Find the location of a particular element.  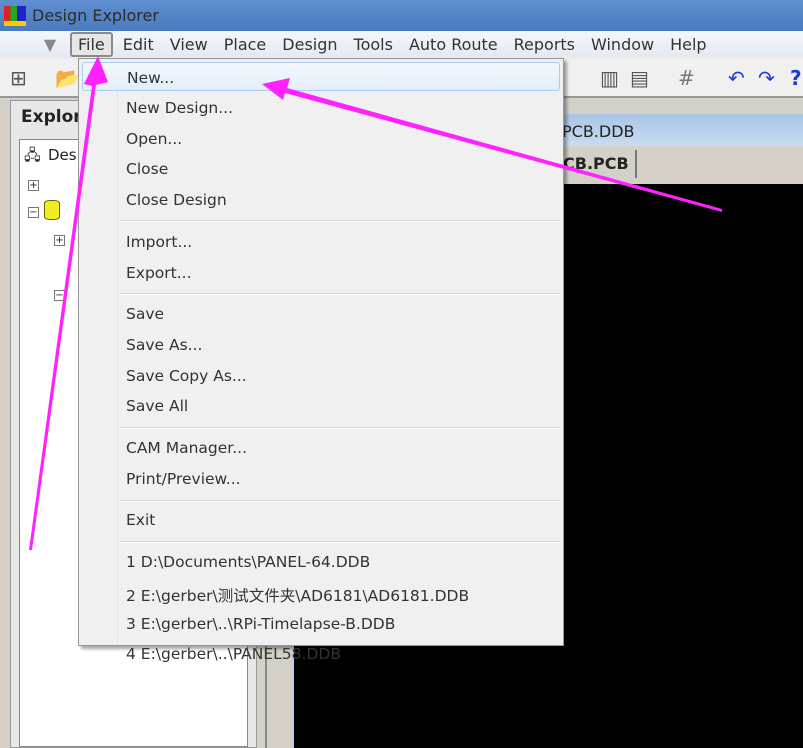

grid-icon: # is located at coordinates (686, 78).